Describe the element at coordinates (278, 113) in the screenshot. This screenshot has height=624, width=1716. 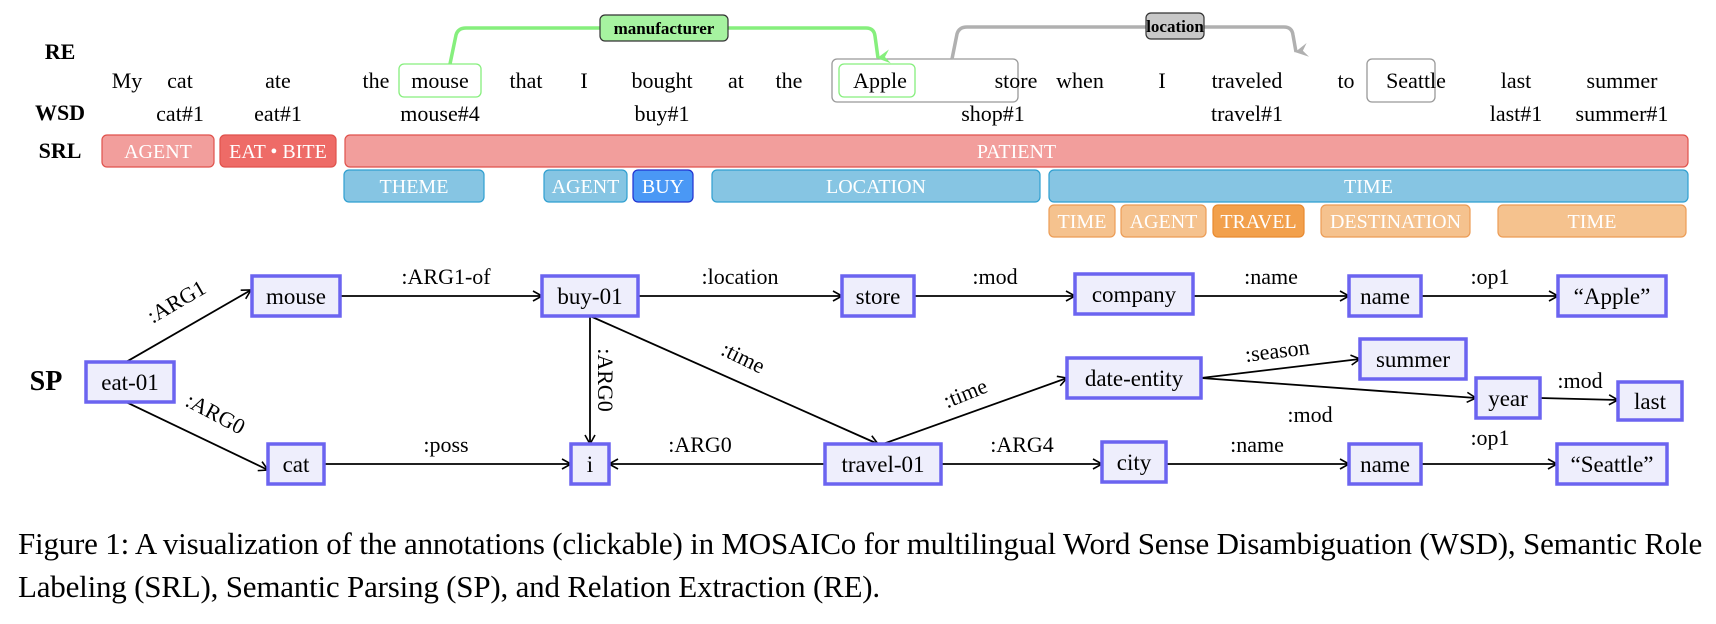
I see `wsd-sense: eat#1` at that location.